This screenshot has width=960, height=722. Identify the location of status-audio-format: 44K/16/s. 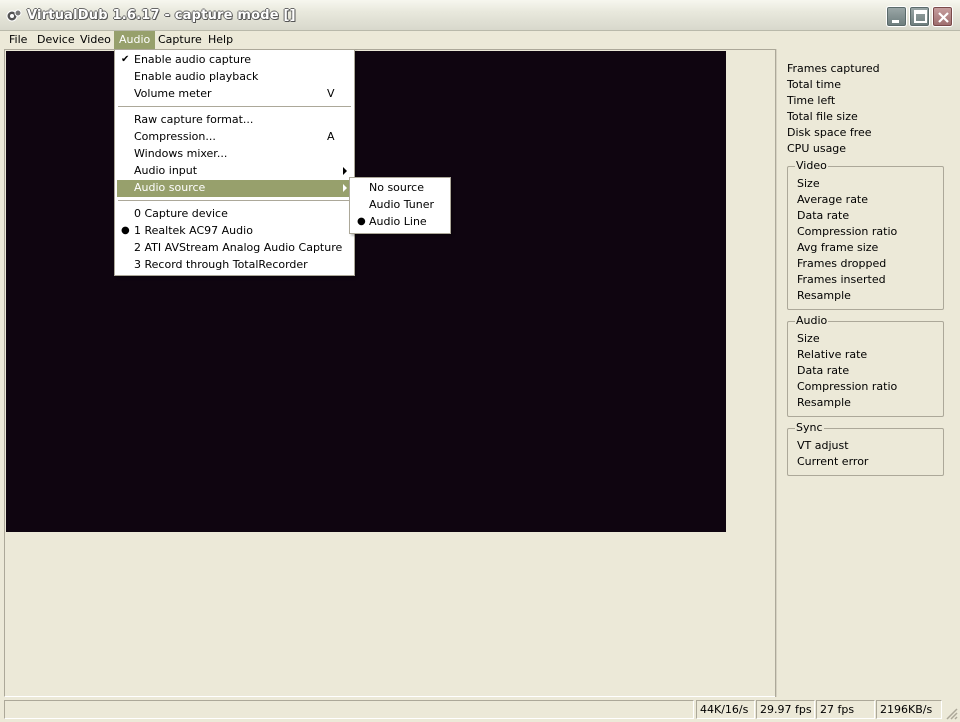
(725, 709).